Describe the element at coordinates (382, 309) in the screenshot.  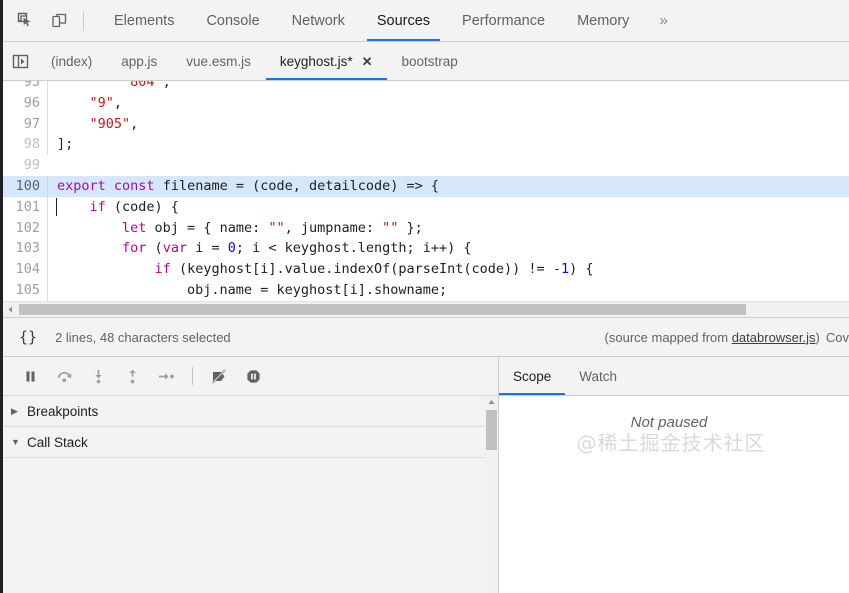
I see `horizontal-scroll-thumb` at that location.